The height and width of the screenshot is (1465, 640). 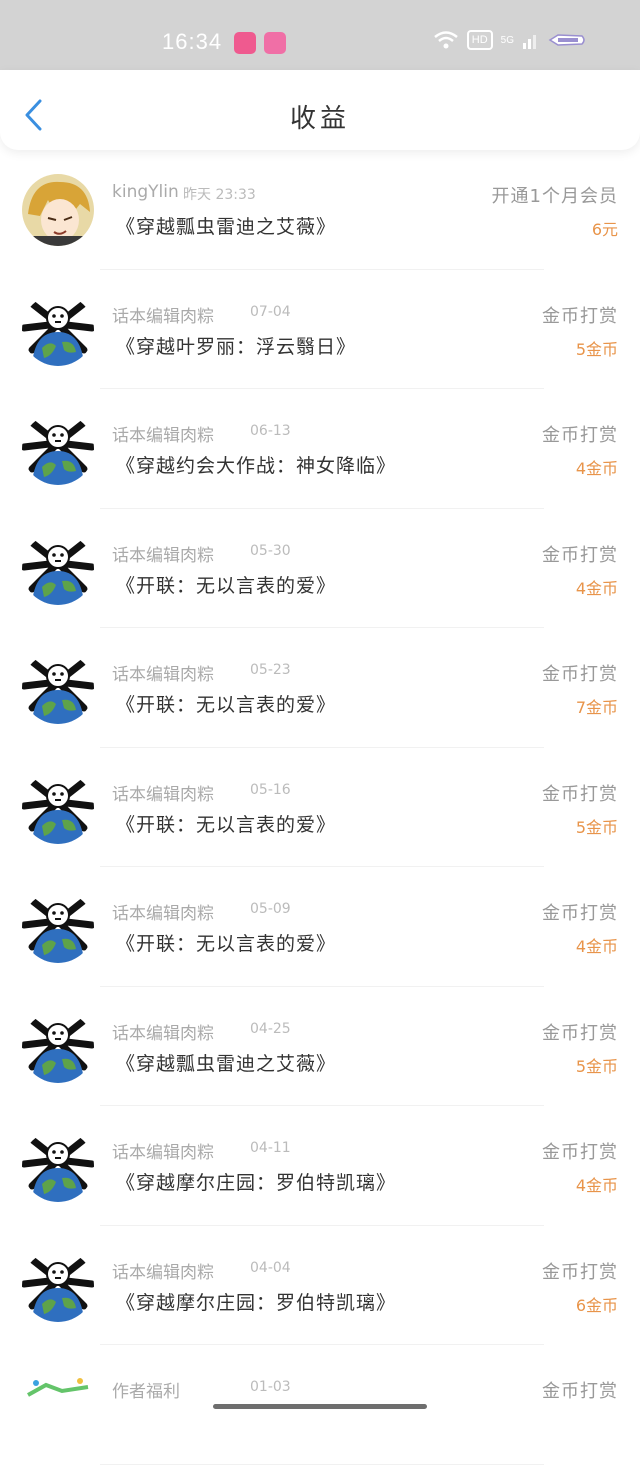 What do you see at coordinates (596, 1305) in the screenshot?
I see `income-amount: 6金币` at bounding box center [596, 1305].